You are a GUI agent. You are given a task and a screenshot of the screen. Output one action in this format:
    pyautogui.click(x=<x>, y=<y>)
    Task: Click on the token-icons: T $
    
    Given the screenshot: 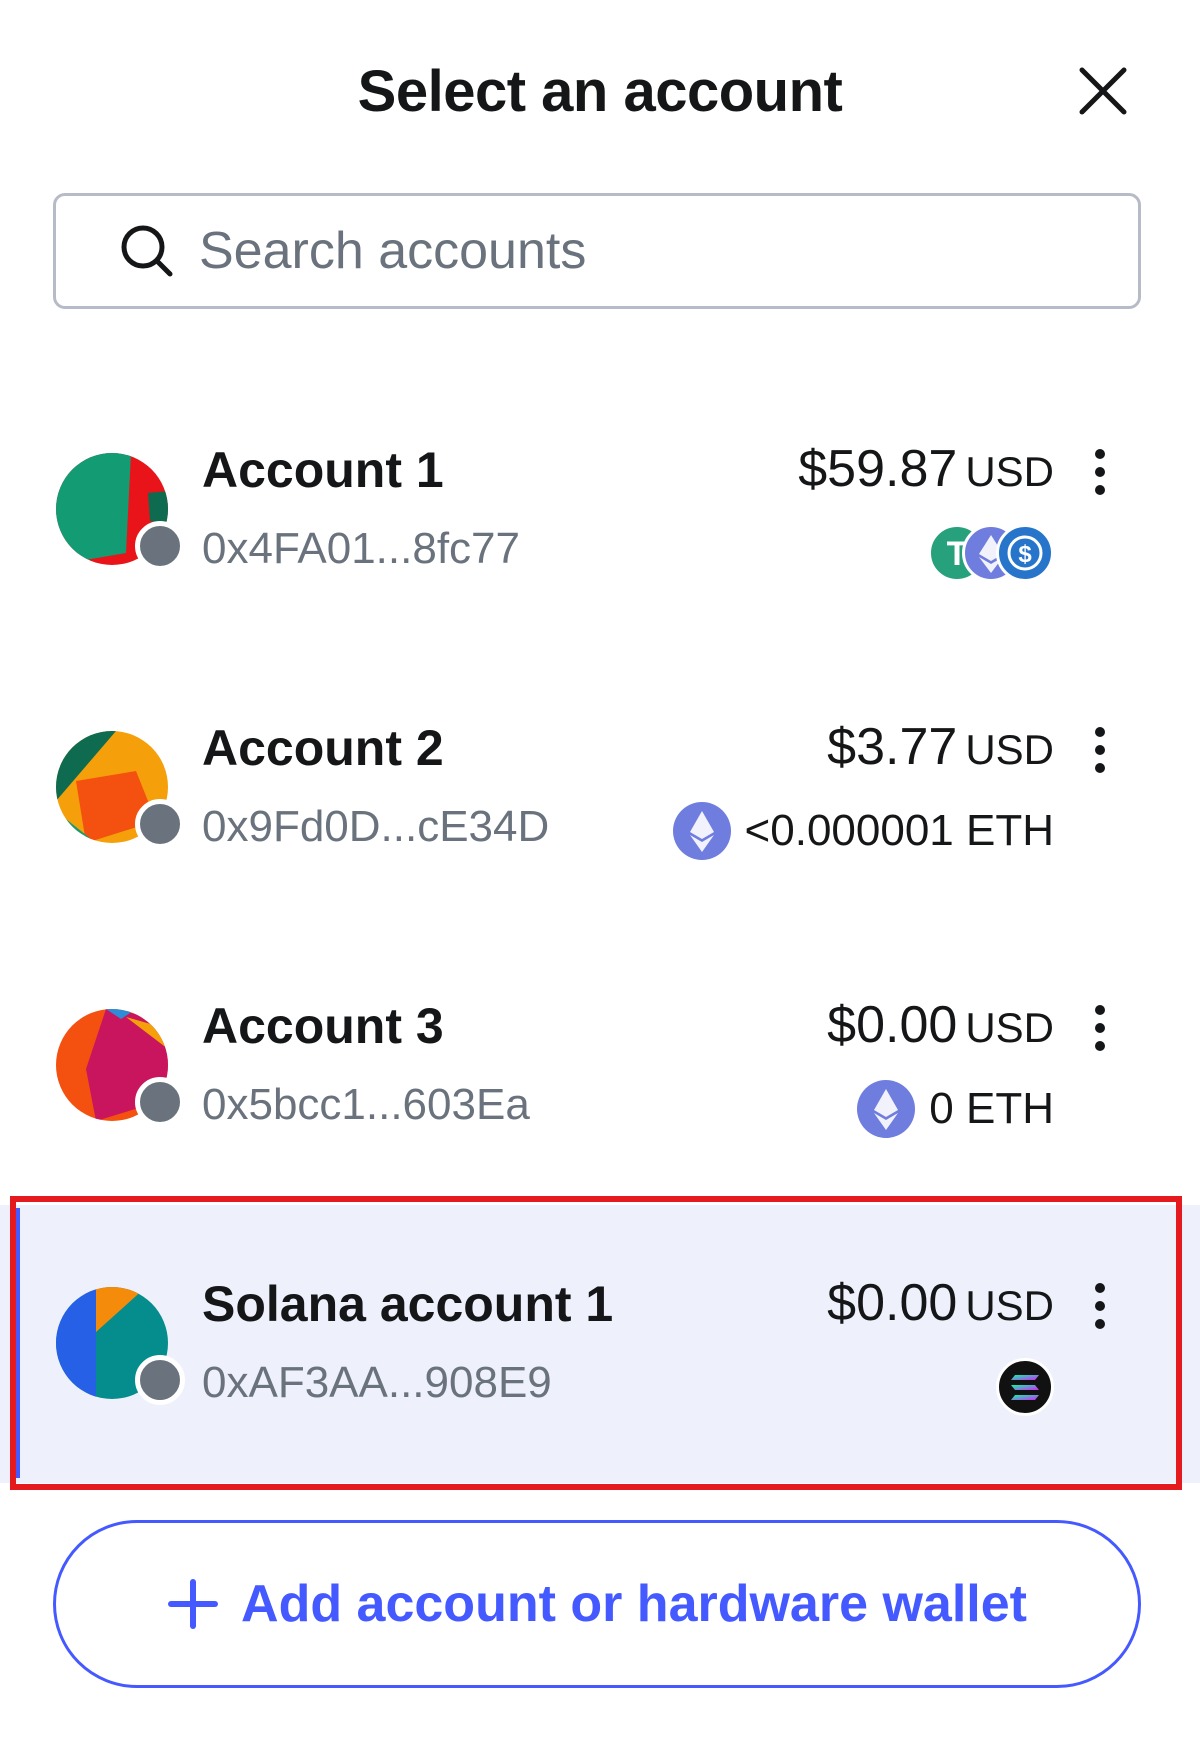 What is the action you would take?
    pyautogui.click(x=991, y=553)
    